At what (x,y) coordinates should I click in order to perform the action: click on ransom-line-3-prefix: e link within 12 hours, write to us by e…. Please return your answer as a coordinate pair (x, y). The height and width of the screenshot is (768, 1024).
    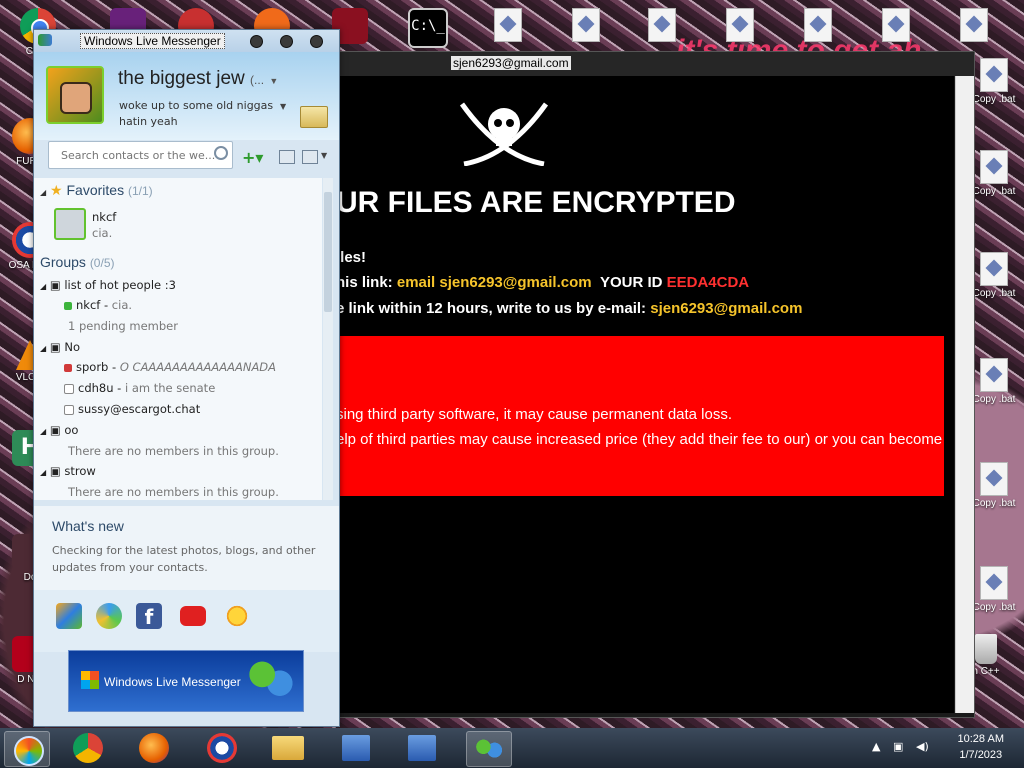
    Looking at the image, I should click on (491, 308).